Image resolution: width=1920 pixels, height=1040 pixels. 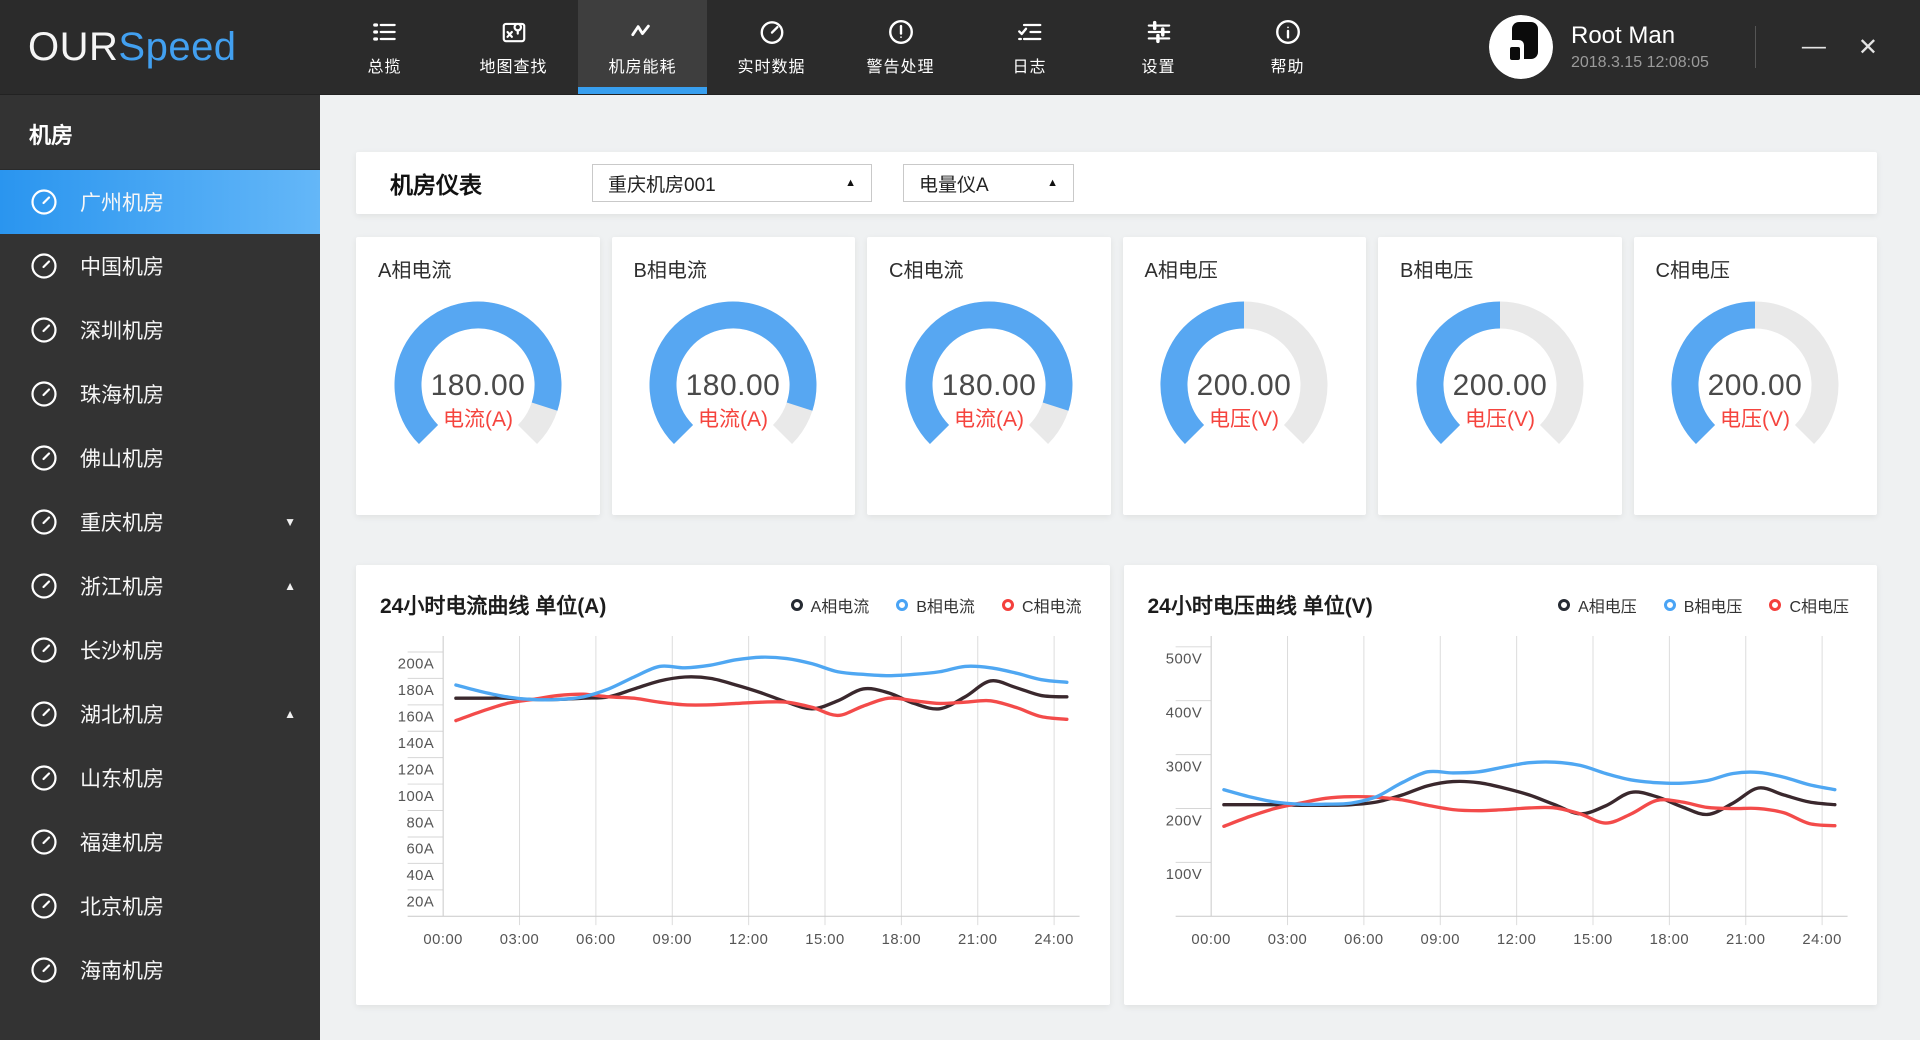 I want to click on nav-item-label: 实时数据, so click(x=771, y=67).